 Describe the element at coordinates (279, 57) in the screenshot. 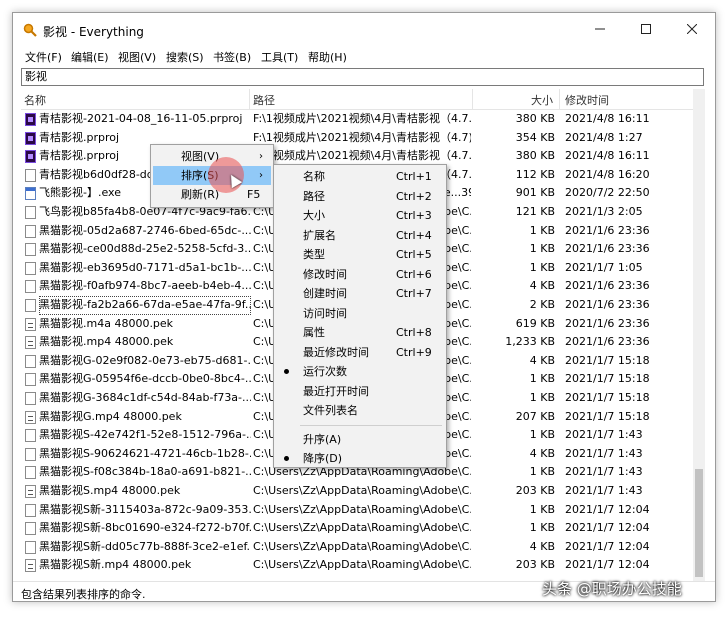

I see `menu-tools: 工具(T)` at that location.